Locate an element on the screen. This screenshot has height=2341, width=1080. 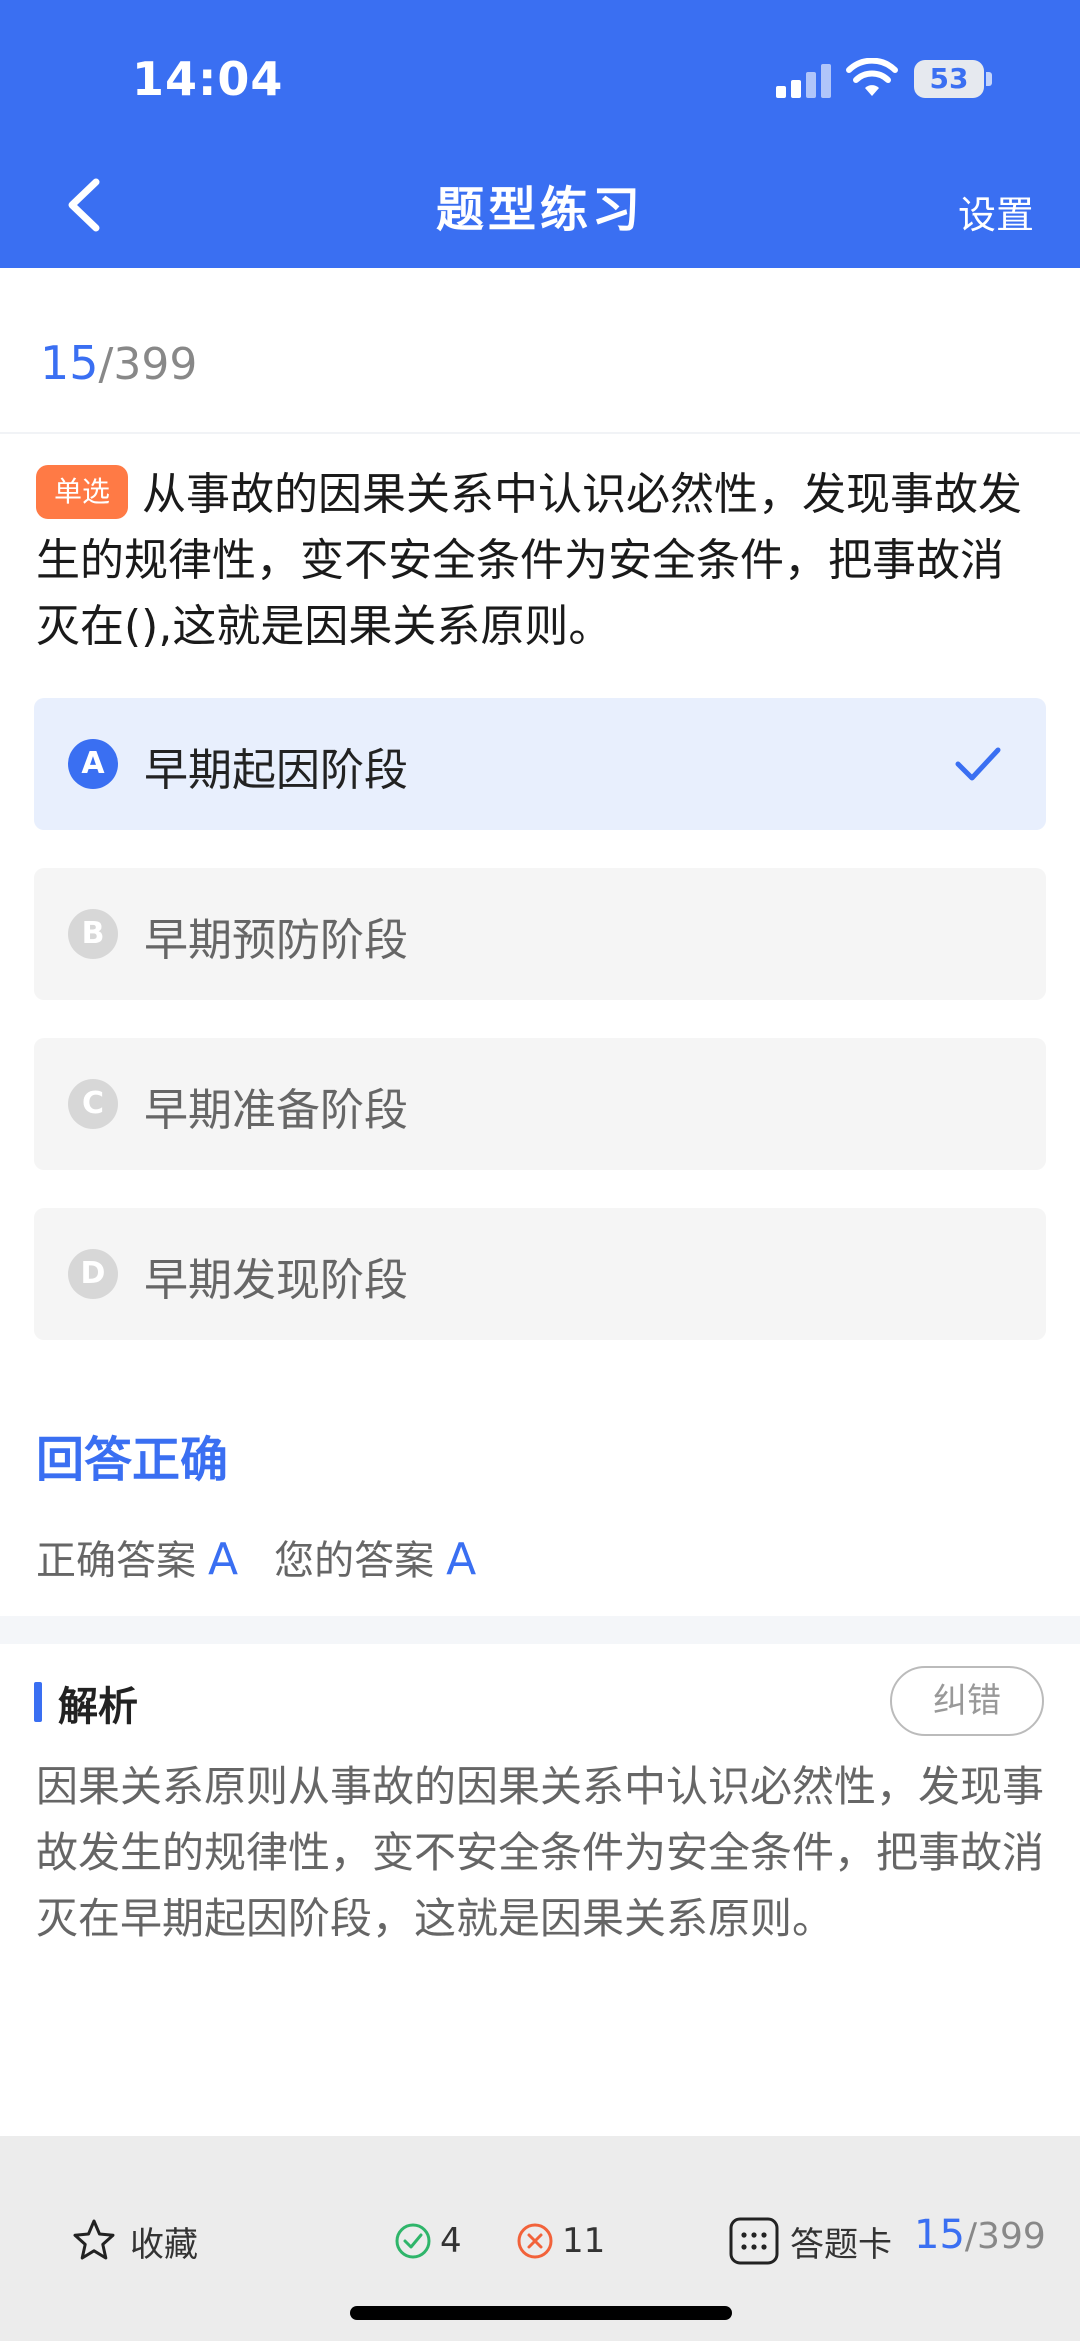
favorite-button: 收藏 is located at coordinates (134, 2241).